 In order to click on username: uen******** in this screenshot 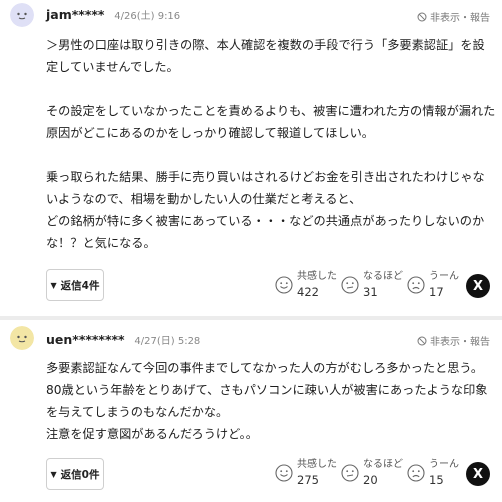, I will do `click(85, 339)`.